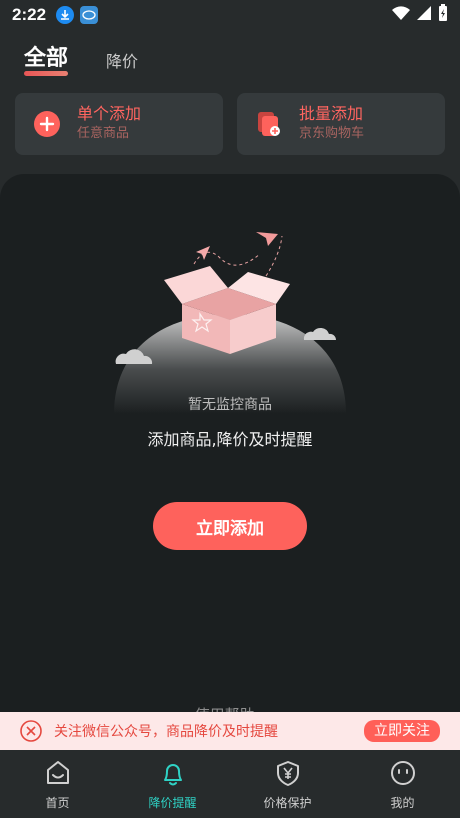 This screenshot has width=460, height=818. Describe the element at coordinates (230, 15) in the screenshot. I see `status-bar: 2:22` at that location.